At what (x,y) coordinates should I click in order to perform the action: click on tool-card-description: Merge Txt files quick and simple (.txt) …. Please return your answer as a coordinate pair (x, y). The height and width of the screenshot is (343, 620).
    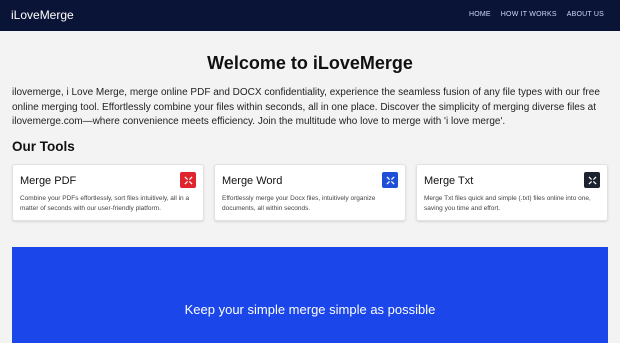
    Looking at the image, I should click on (507, 203).